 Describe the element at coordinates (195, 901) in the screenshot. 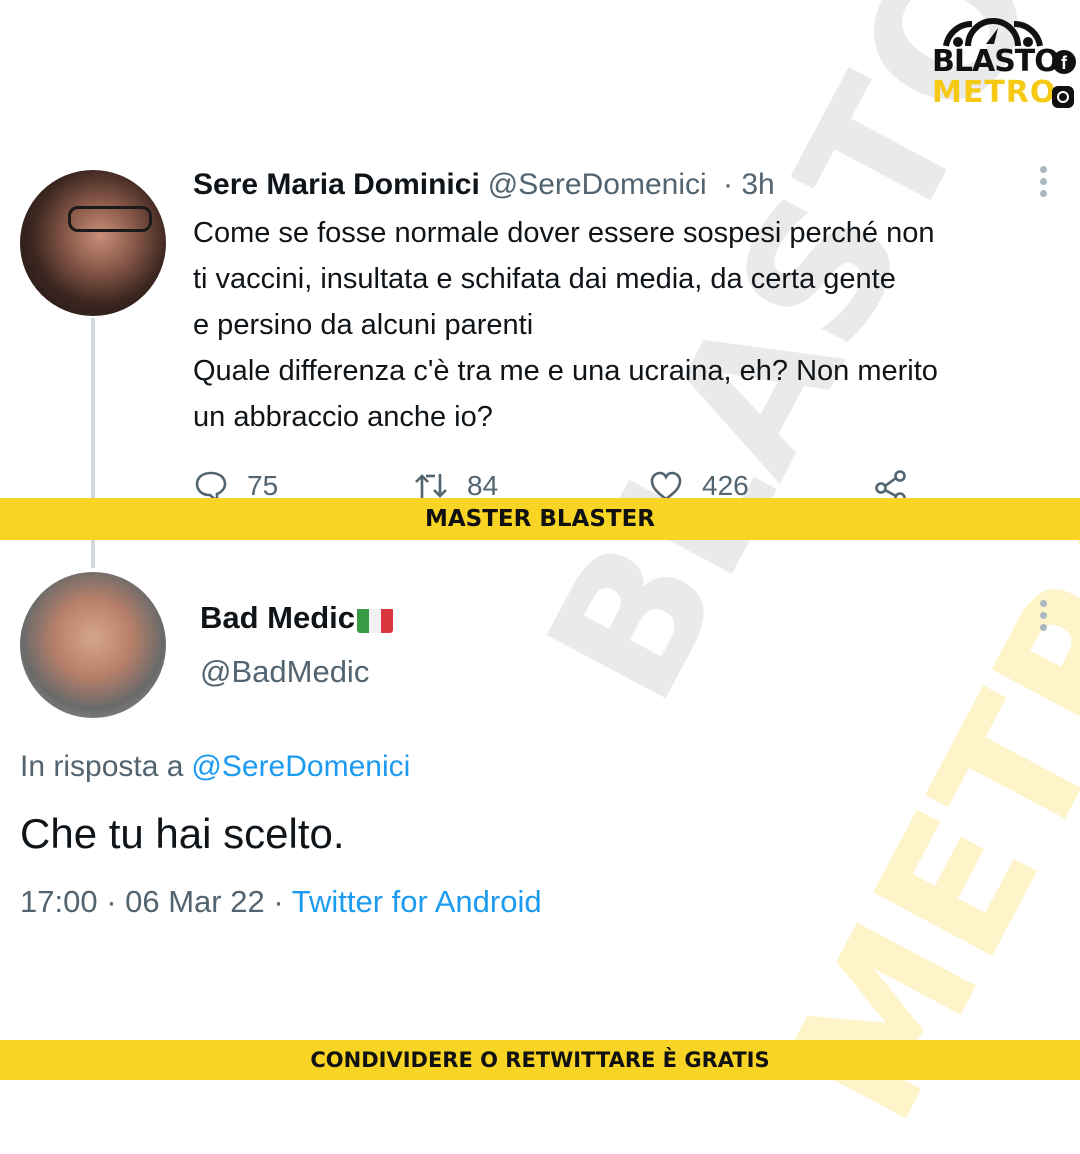

I see `tweet-date: 06 Mar 22` at that location.